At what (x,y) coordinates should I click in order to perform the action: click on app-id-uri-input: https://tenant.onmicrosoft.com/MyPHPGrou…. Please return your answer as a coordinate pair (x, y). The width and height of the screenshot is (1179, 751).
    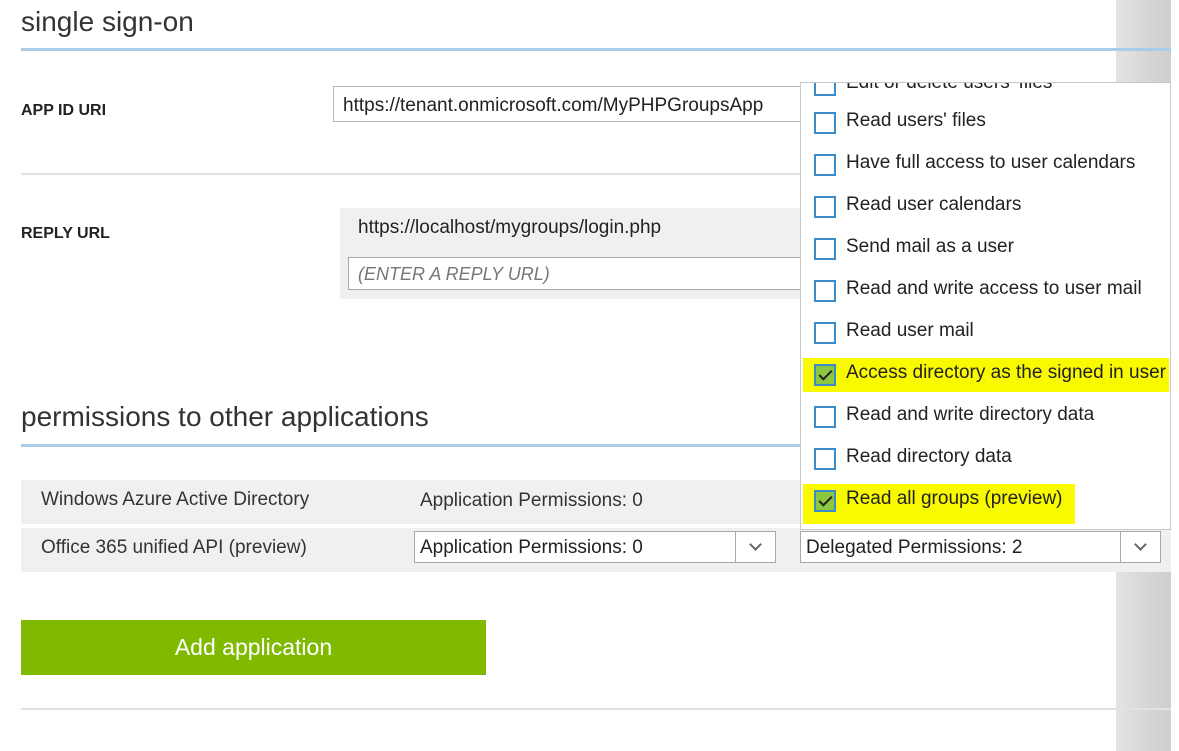
    Looking at the image, I should click on (583, 104).